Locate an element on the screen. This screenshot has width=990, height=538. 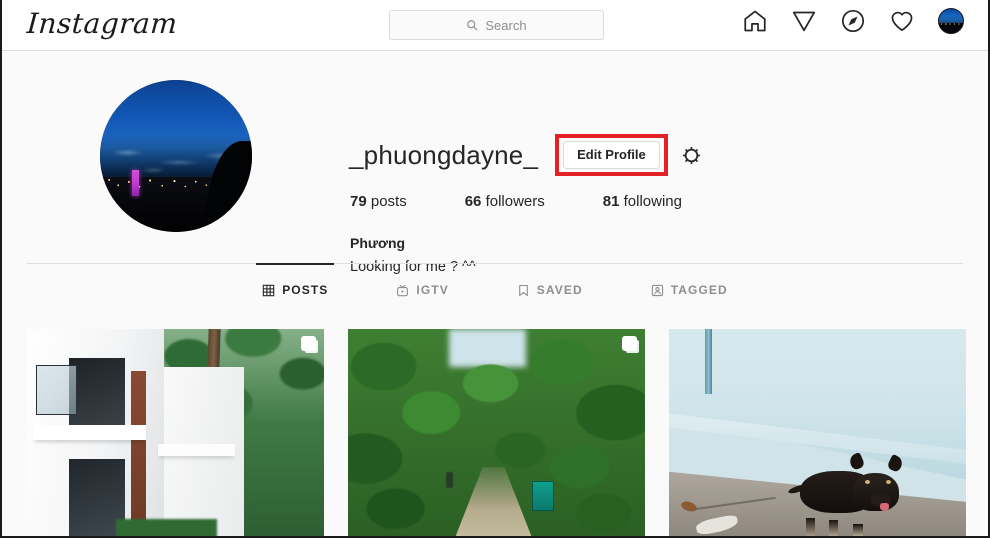
tab-tagged-label: TAGGED is located at coordinates (699, 290).